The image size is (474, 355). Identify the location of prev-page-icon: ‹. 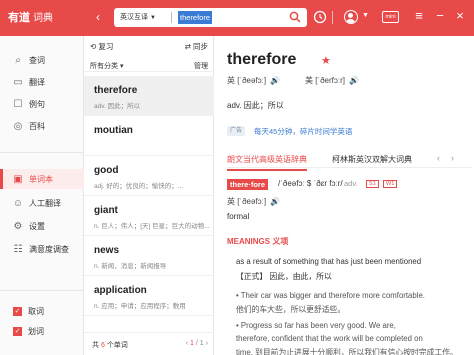
(187, 343).